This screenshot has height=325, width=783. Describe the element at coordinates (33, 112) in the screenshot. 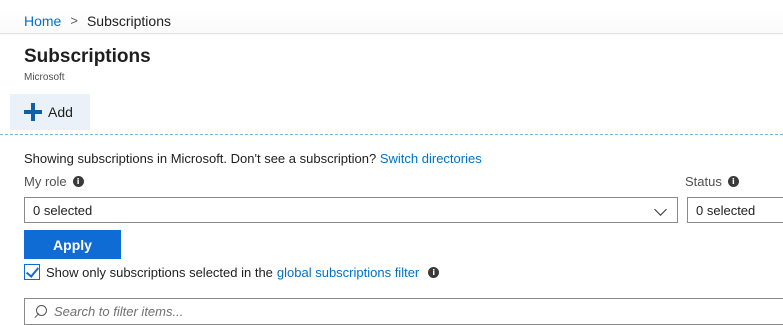

I see `plus-icon` at that location.